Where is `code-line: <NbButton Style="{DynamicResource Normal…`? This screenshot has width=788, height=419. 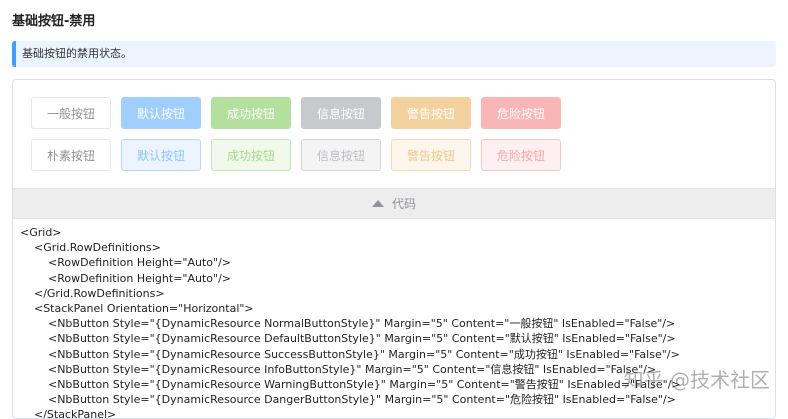 code-line: <NbButton Style="{DynamicResource Normal… is located at coordinates (348, 324).